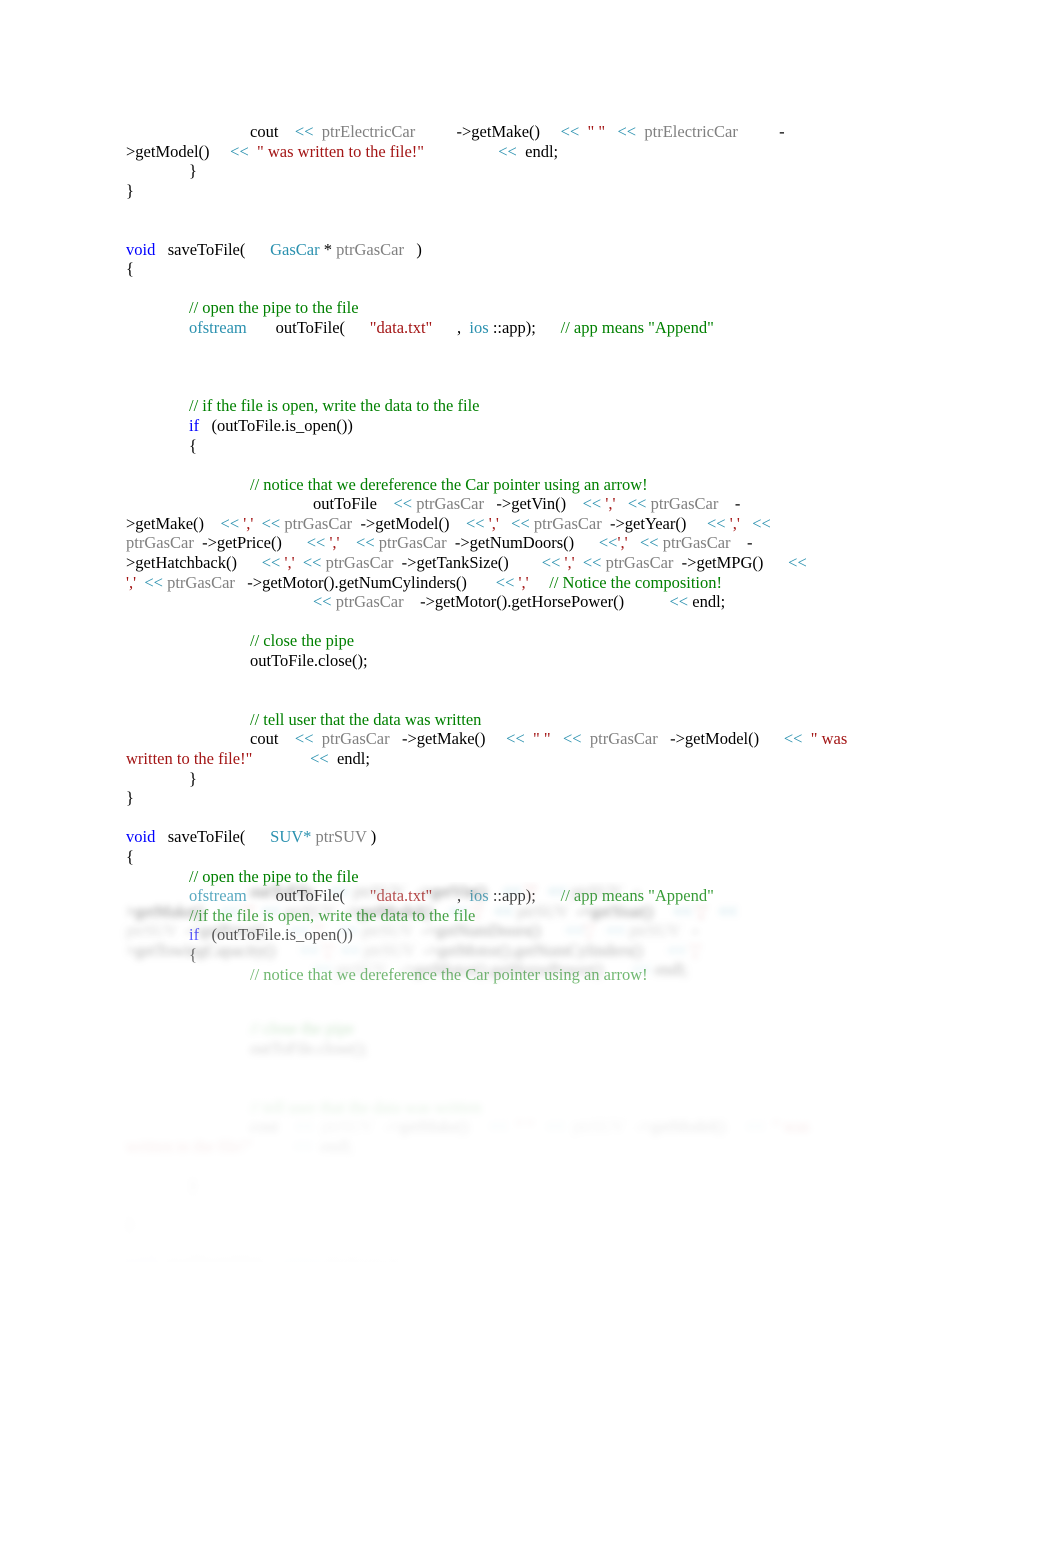  I want to click on token-dash: -, so click(737, 504).